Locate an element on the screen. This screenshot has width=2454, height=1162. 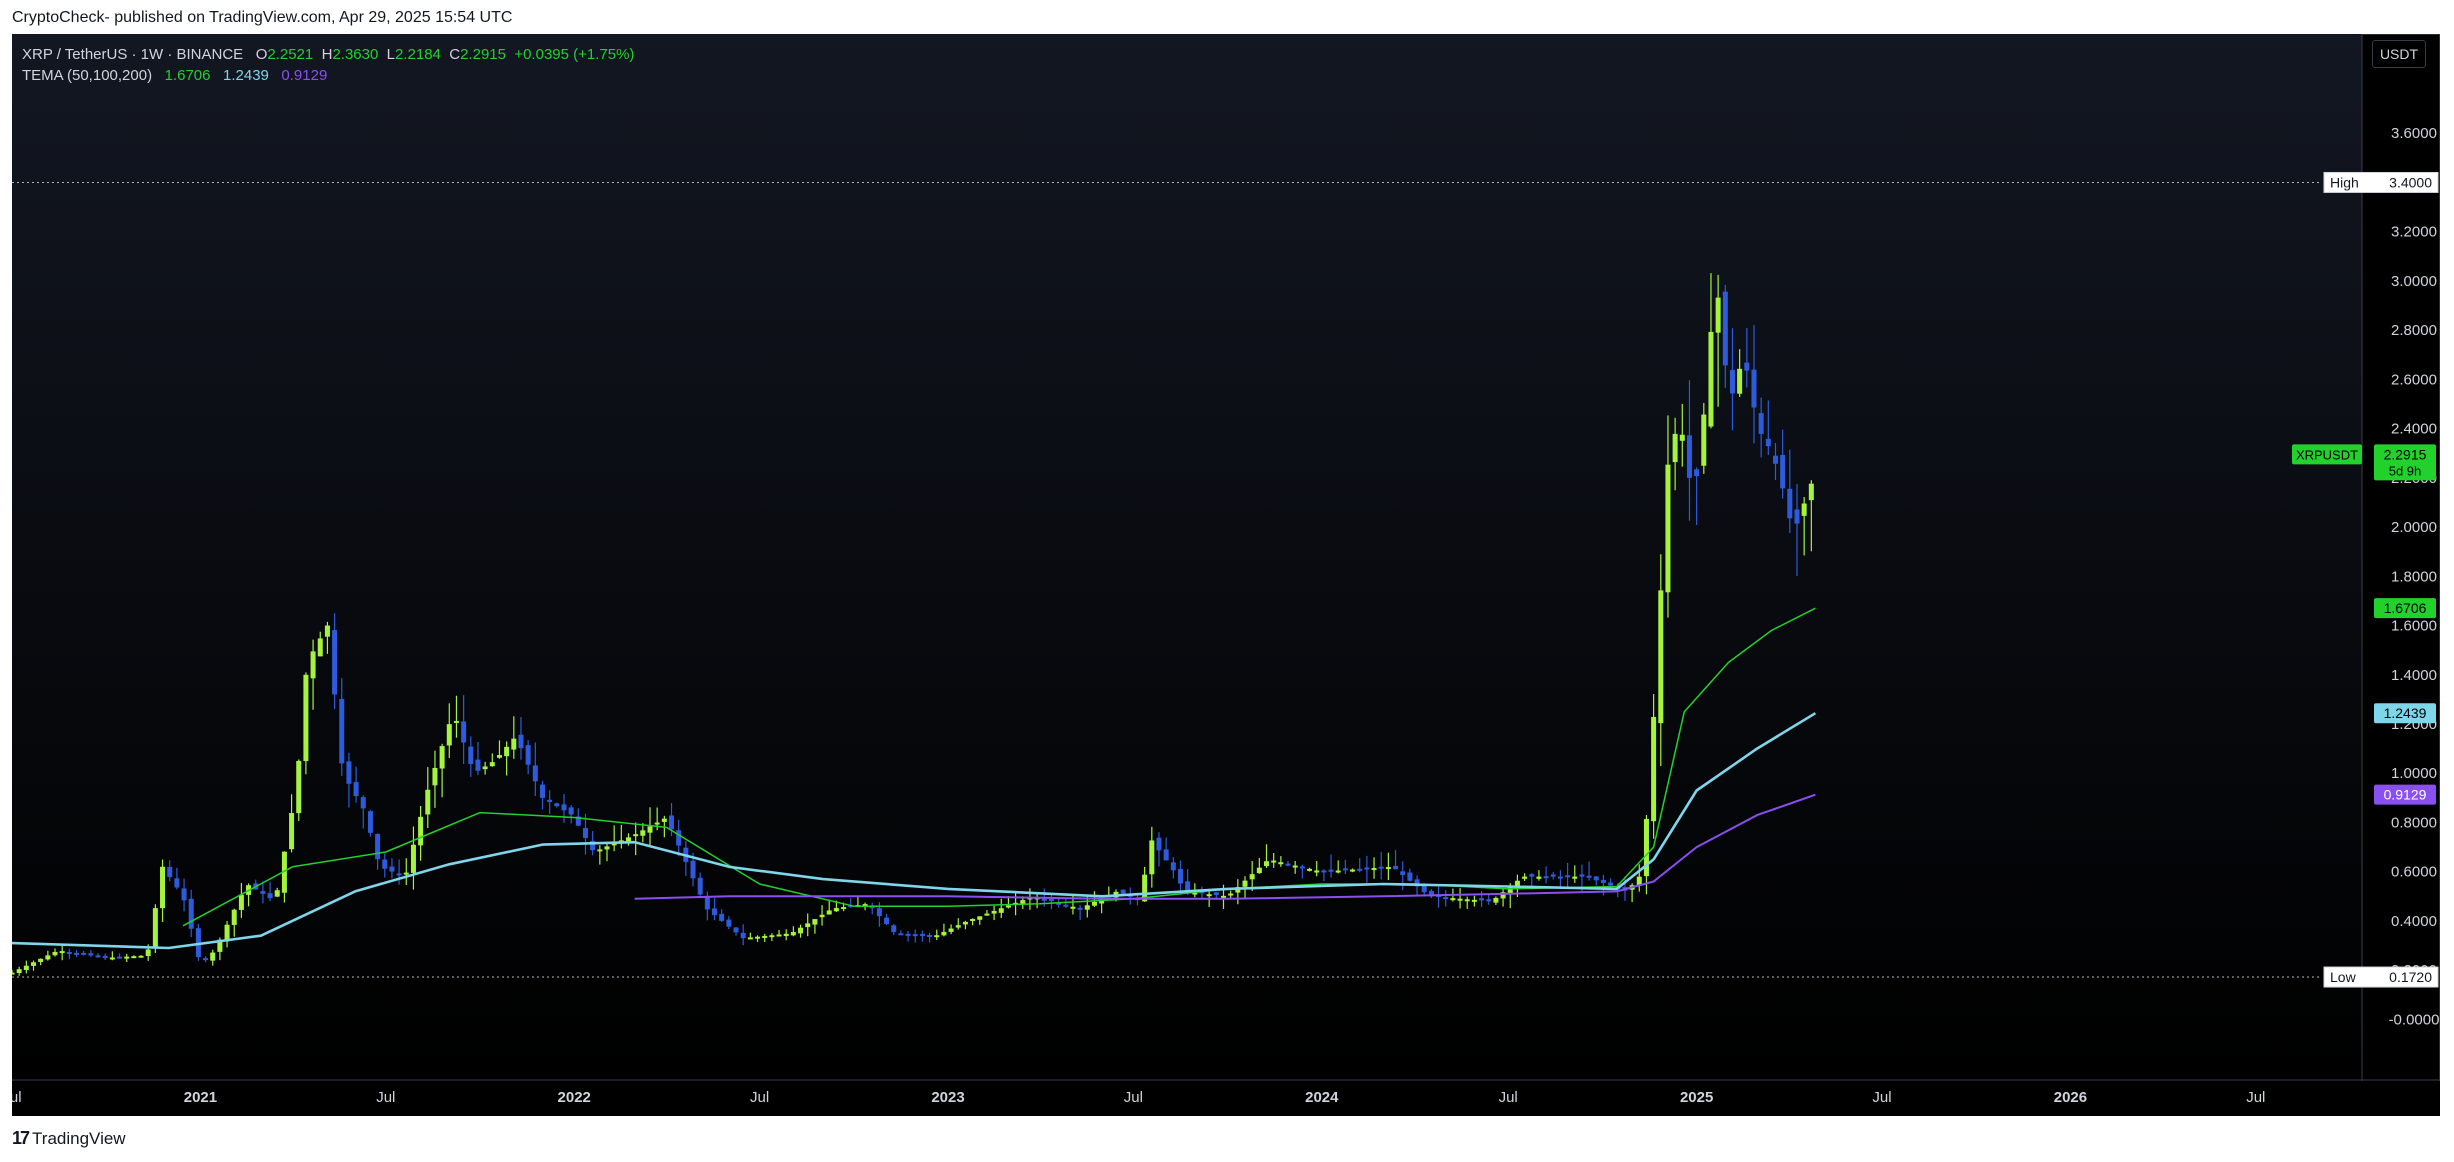
tema-100-value: 1.2439 is located at coordinates (246, 75).